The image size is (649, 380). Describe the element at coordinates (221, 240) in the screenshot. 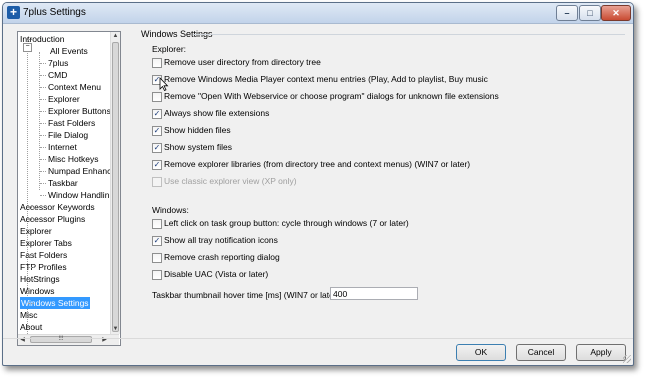

I see `show-tray-label: Show all tray notification icons` at that location.